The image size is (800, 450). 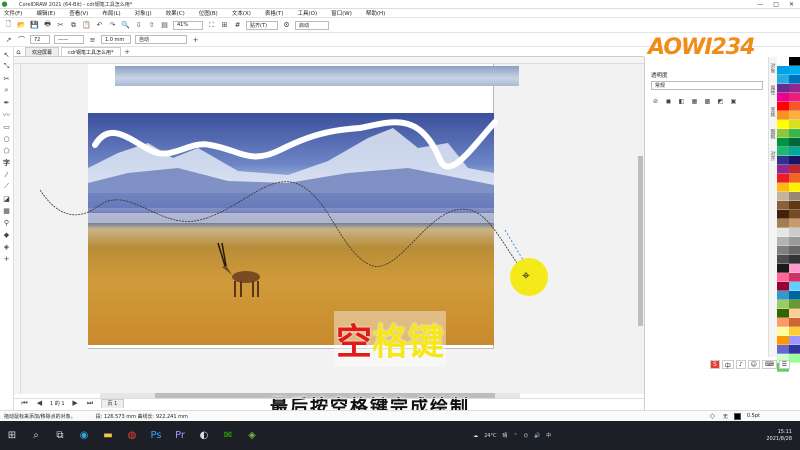 I want to click on weather-icon: ☁, so click(x=475, y=436).